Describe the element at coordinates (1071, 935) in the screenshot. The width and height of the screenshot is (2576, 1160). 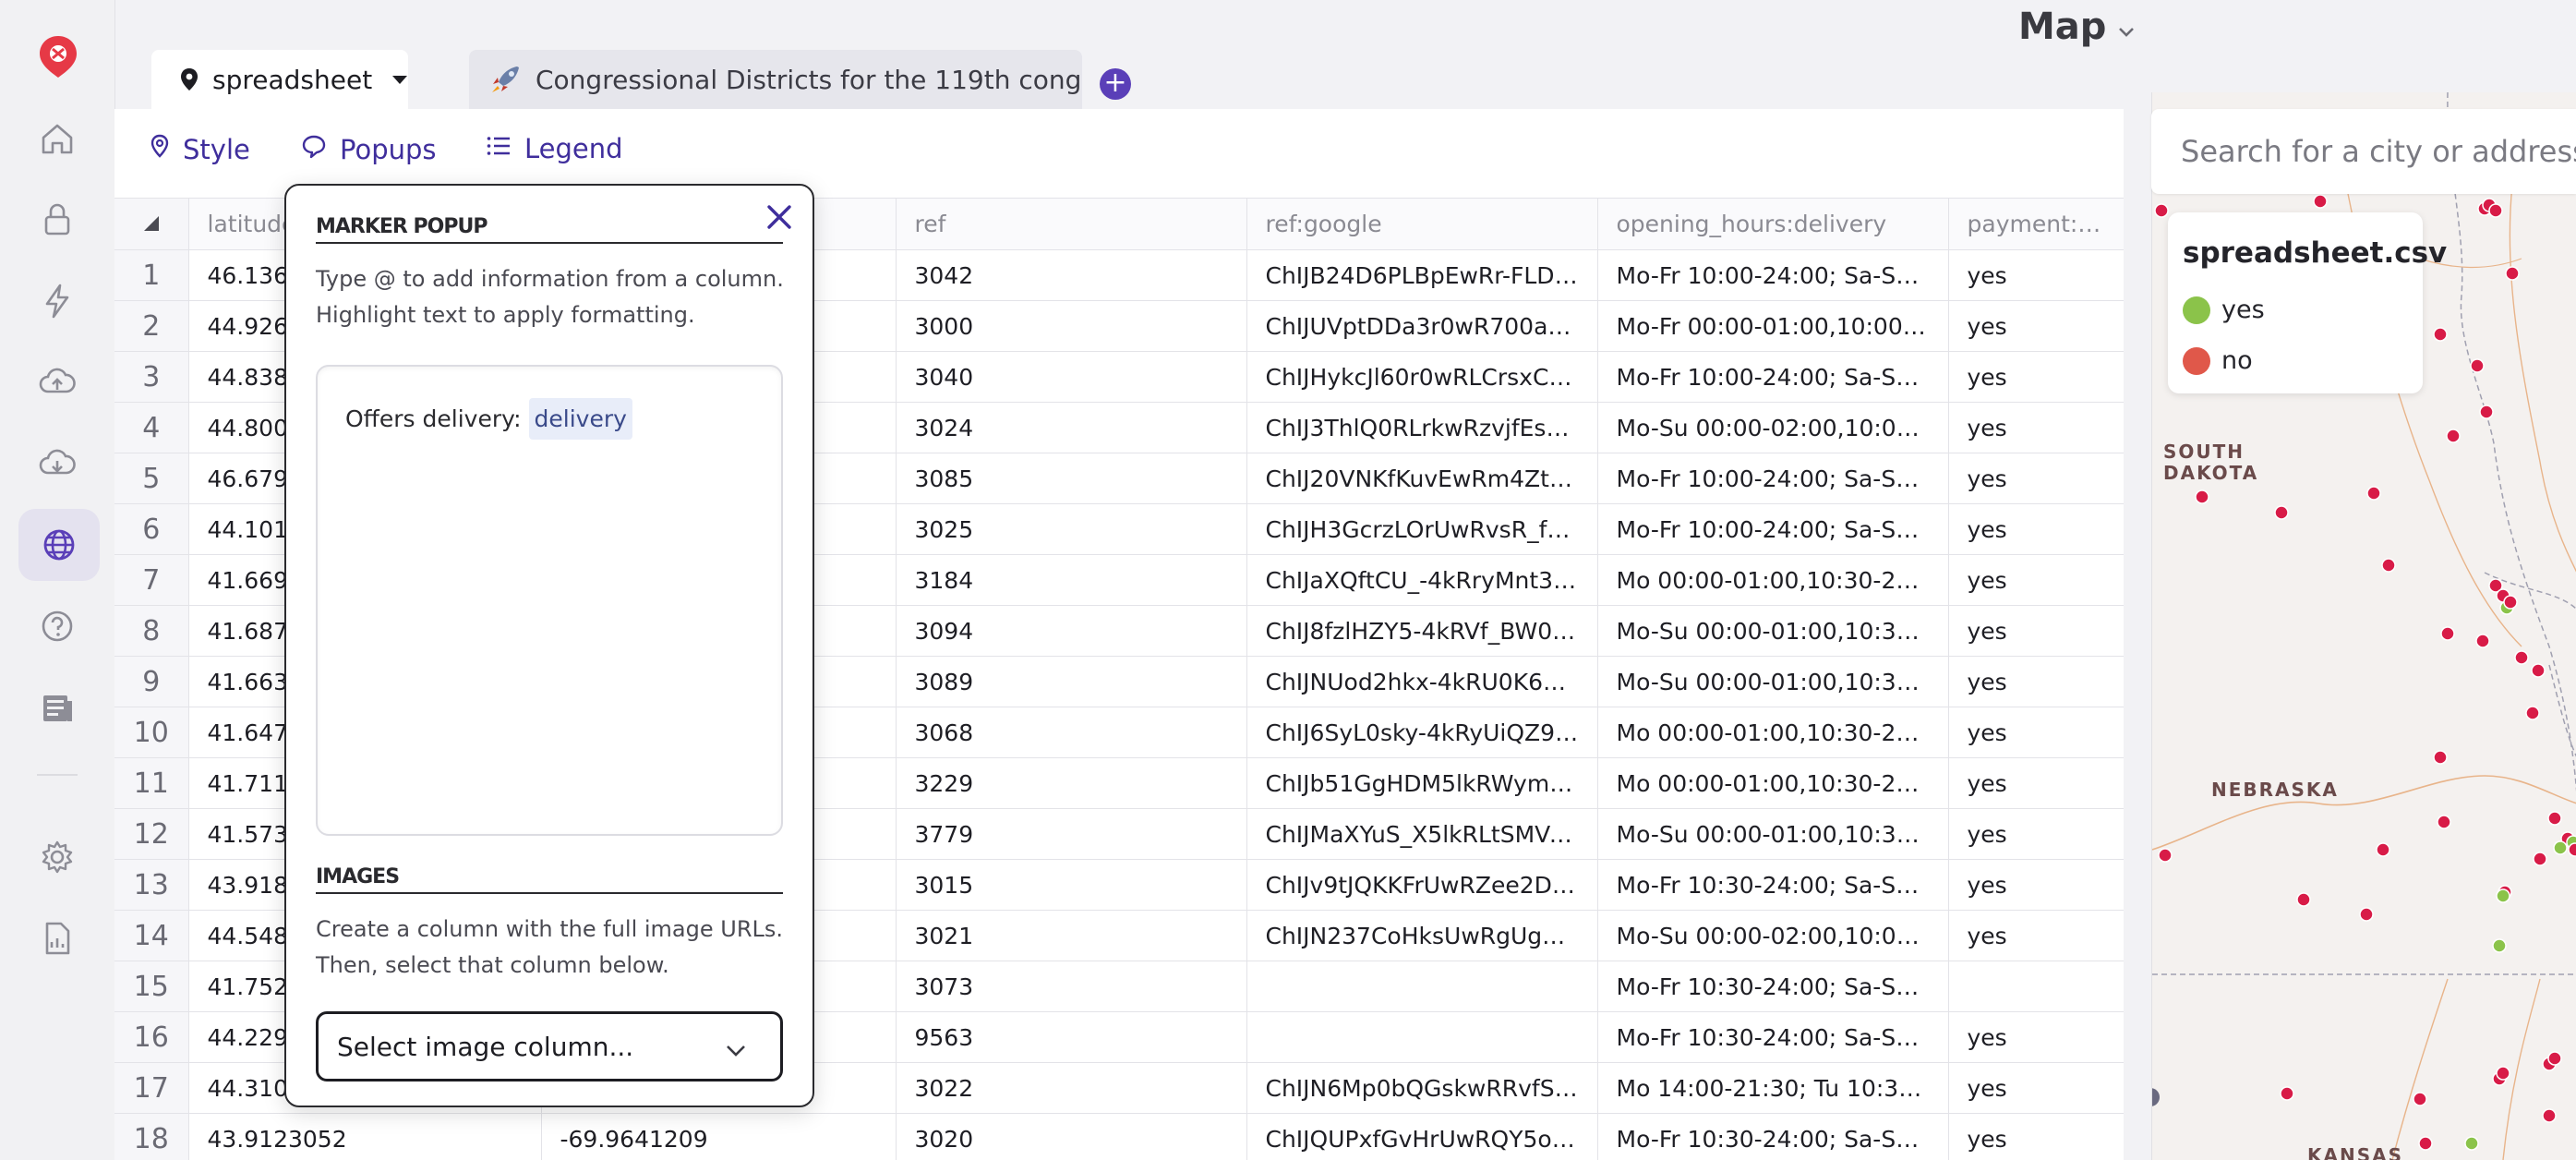
I see `table-cell: 3021` at that location.